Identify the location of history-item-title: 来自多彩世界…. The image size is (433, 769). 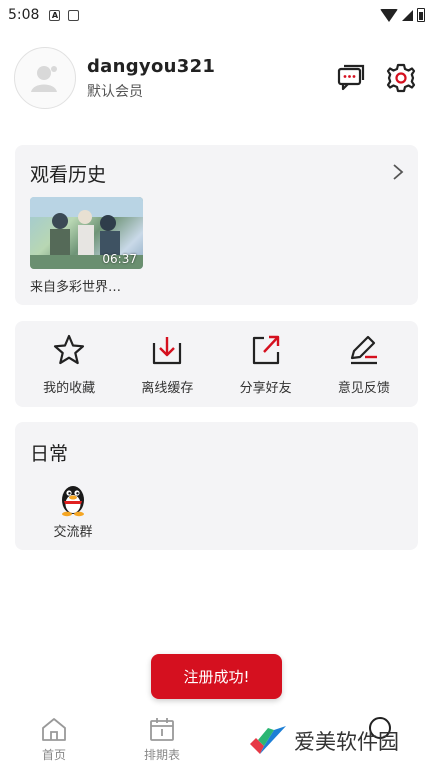
(86, 285).